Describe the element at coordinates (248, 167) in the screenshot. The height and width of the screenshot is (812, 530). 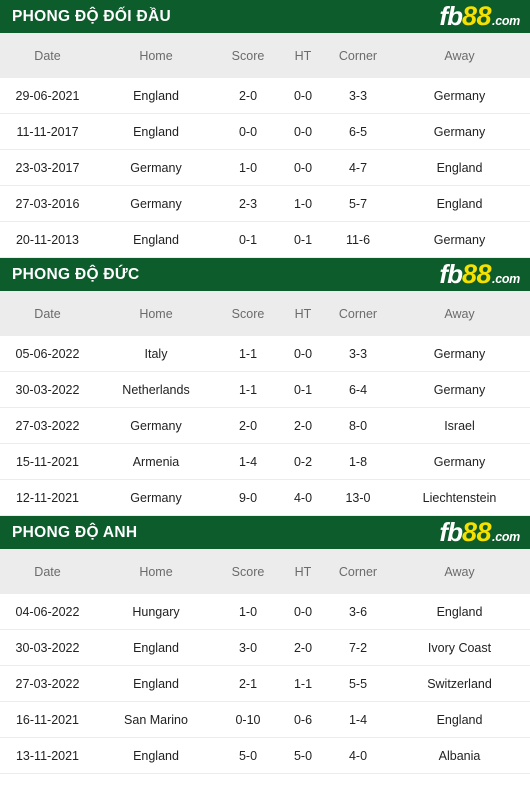
I see `cell-score: 1-0` at that location.